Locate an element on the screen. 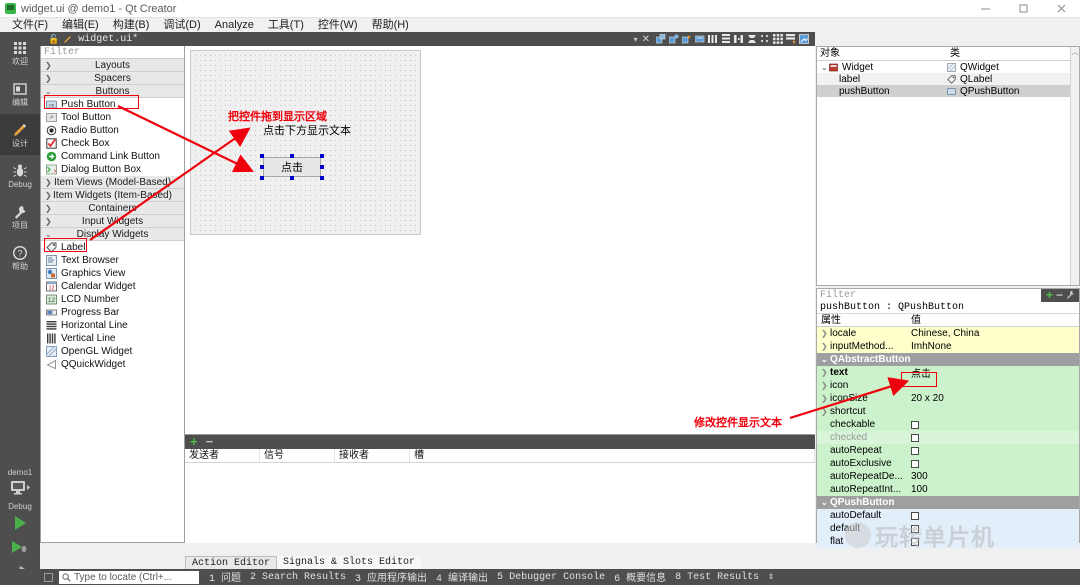  menu-debug: 调试(D) is located at coordinates (181, 25).